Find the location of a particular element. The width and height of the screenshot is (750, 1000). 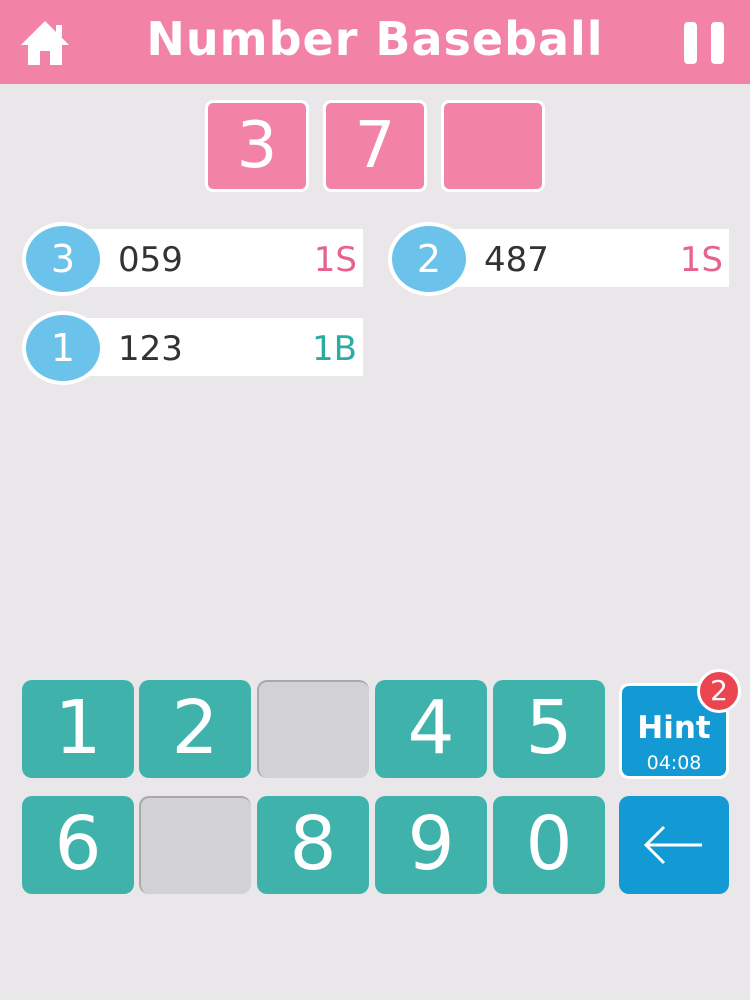

back-arrow-icon is located at coordinates (672, 845).